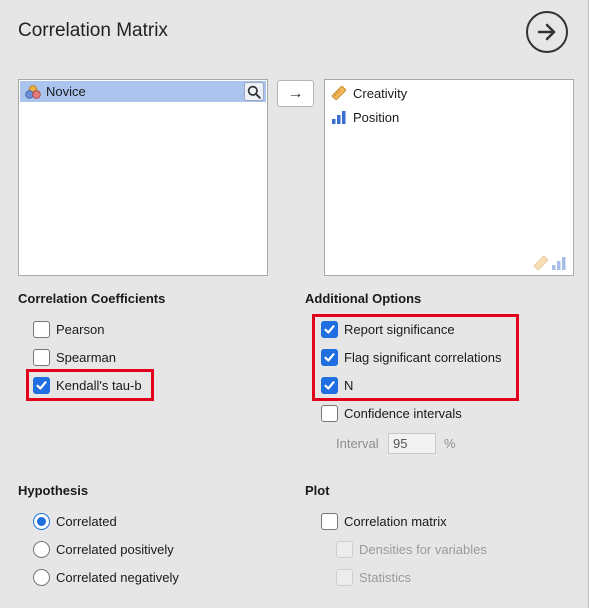  I want to click on correlation-matrix-plot-option: Correlation matrix, so click(384, 521).